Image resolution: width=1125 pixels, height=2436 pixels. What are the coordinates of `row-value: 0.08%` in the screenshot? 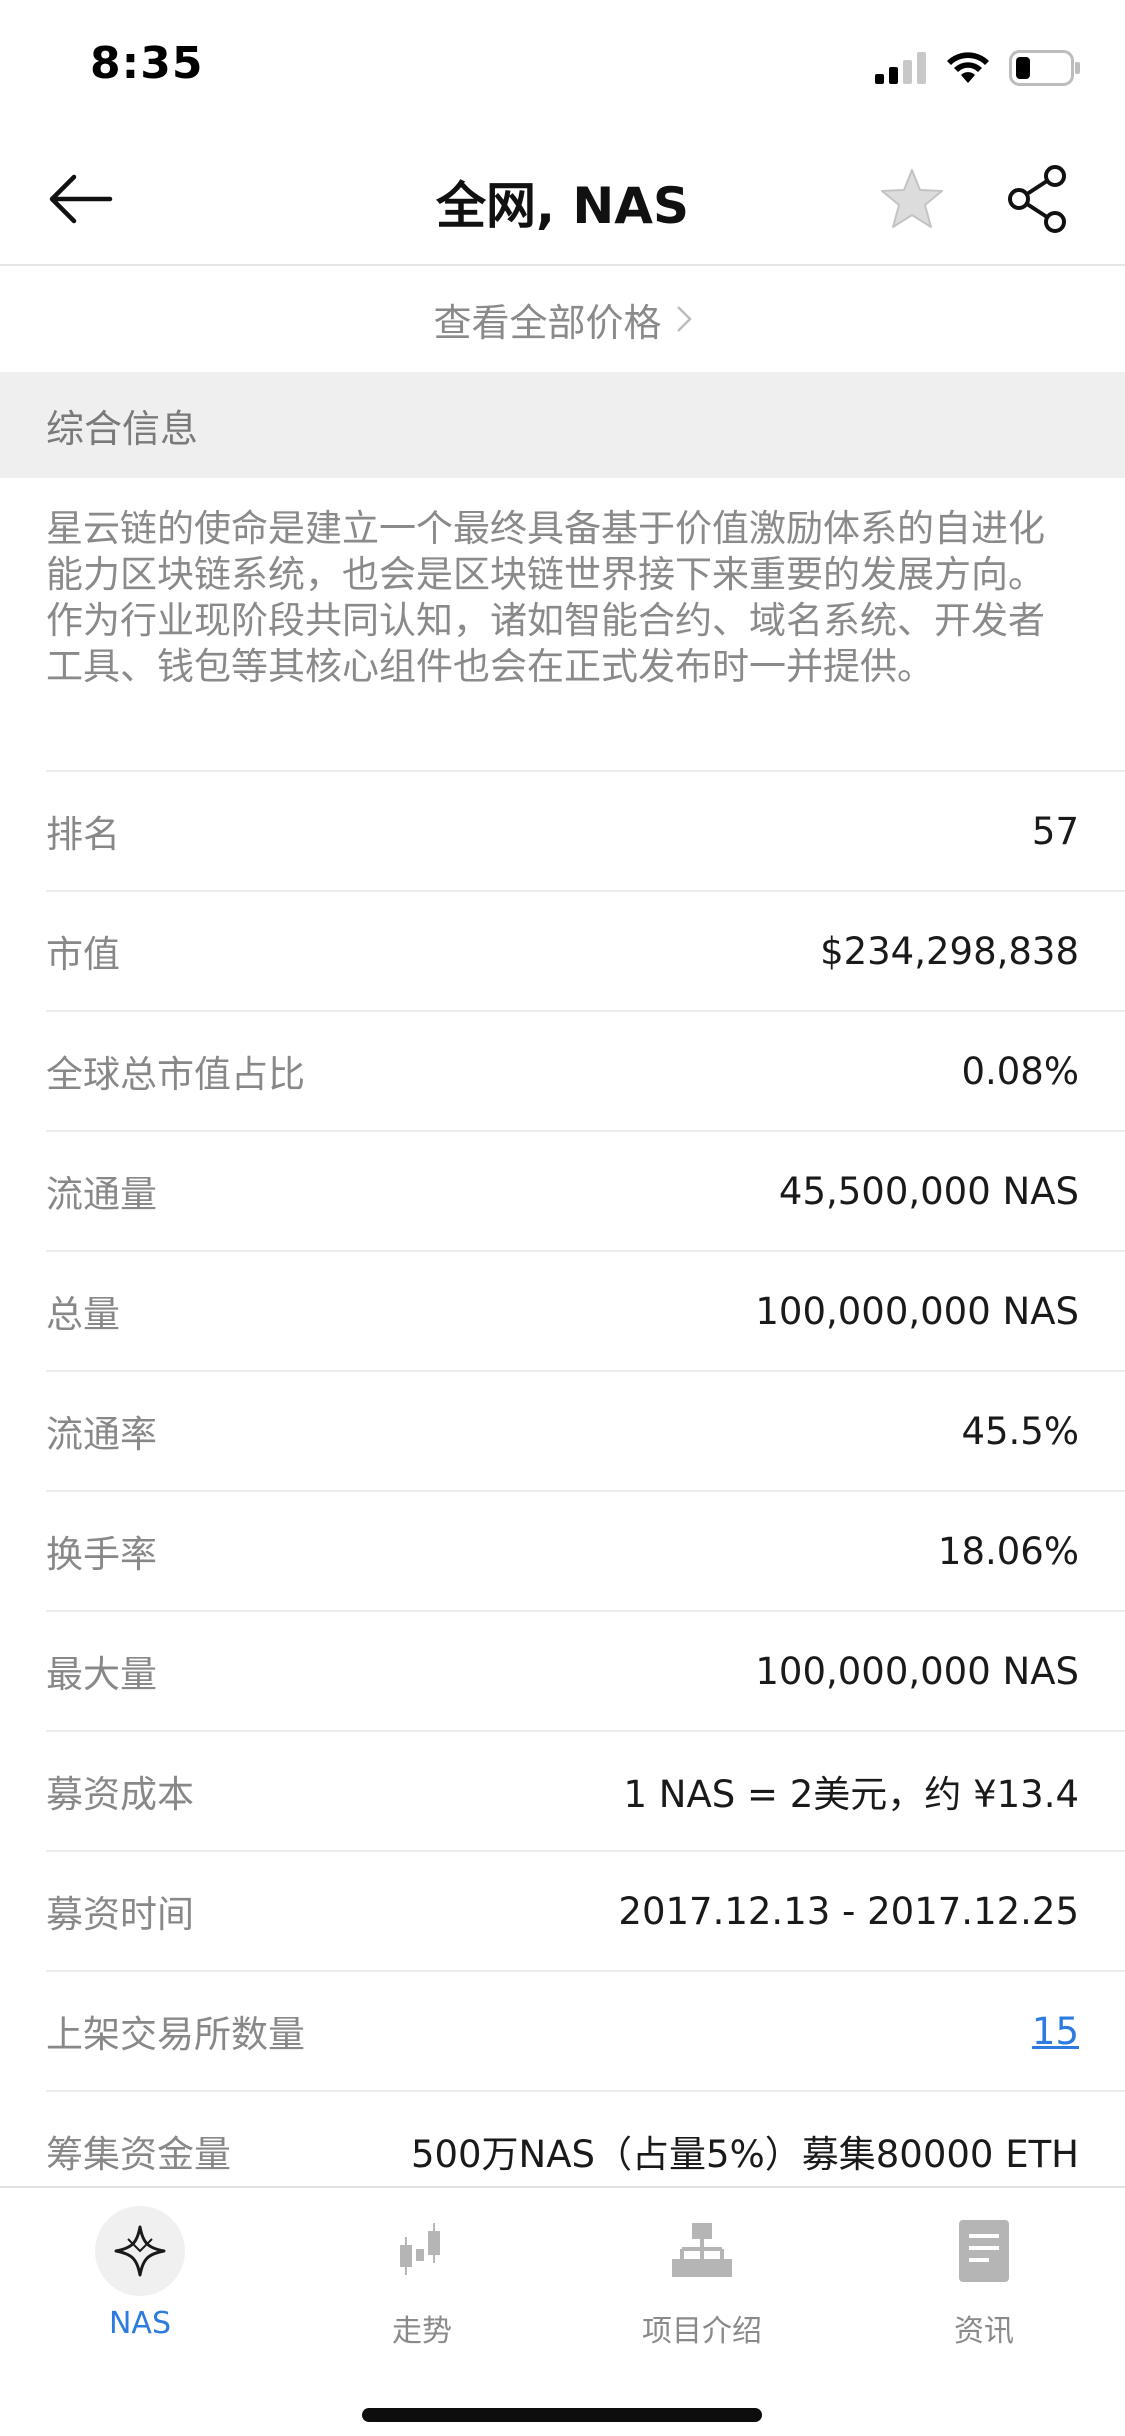 It's located at (1020, 1071).